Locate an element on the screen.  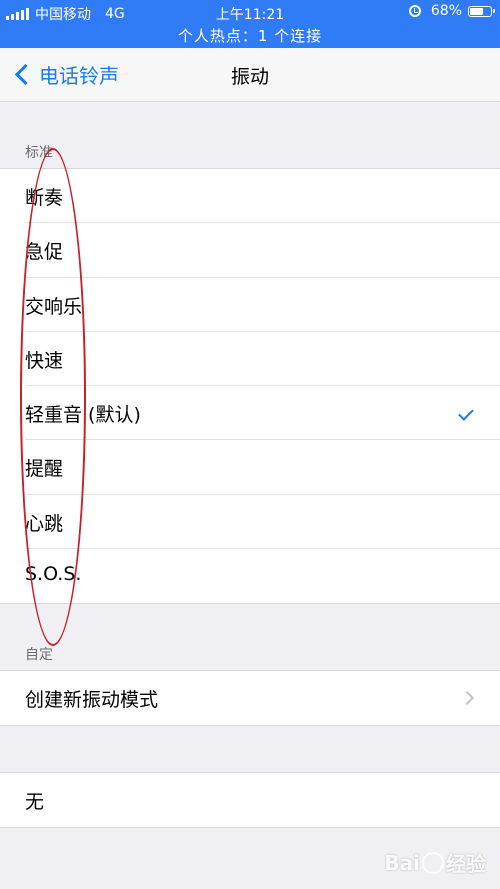
vibration-option: 断奏 is located at coordinates (250, 196).